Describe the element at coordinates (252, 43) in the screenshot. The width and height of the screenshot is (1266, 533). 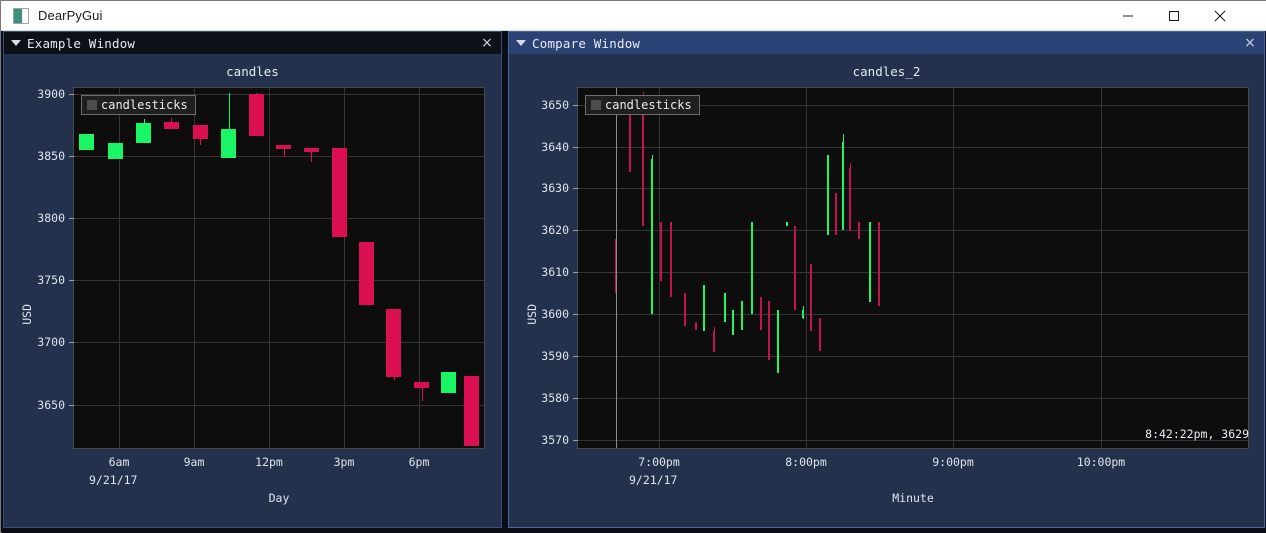
I see `window-example-titlebar: Example Window ×` at that location.